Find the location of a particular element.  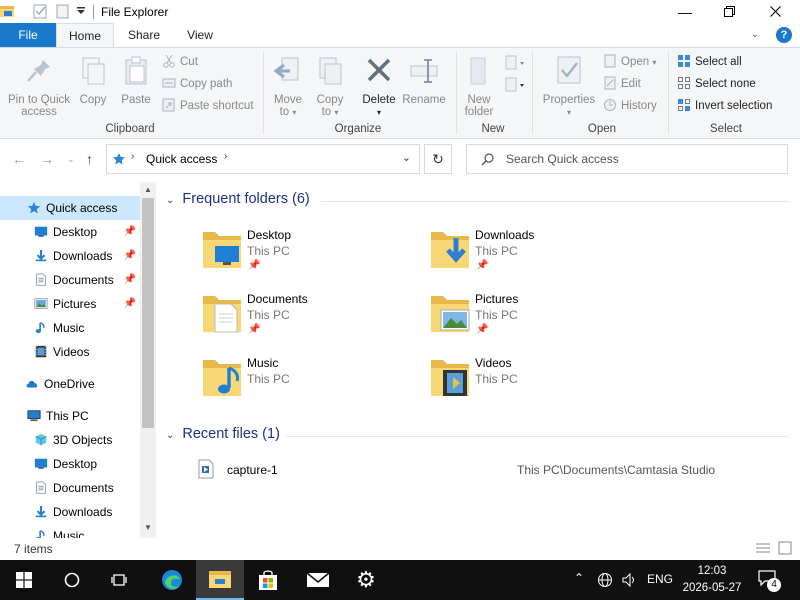

tab-home: Home is located at coordinates (85, 35).